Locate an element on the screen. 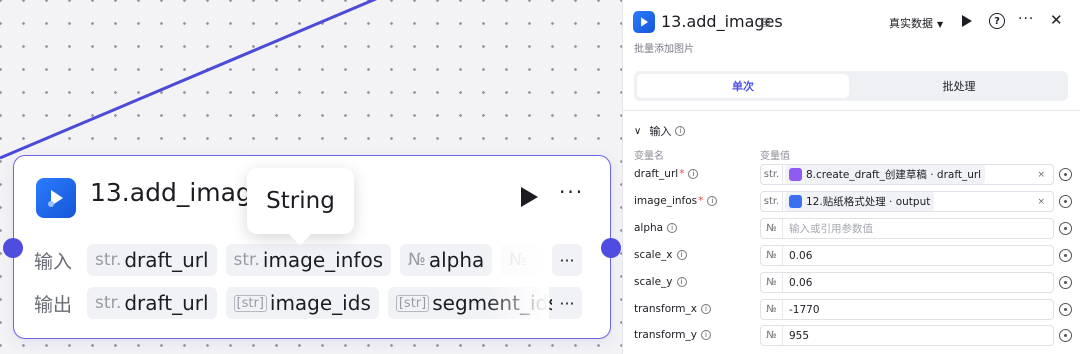 Image resolution: width=1080 pixels, height=354 pixels. input-section-header: ∨ 输入 i is located at coordinates (660, 131).